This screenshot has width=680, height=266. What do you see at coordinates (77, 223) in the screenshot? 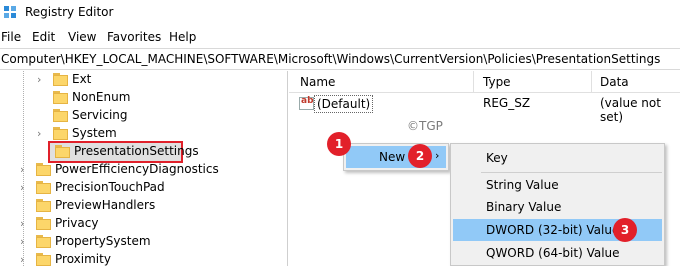
I see `tree-item-label: Privacy` at bounding box center [77, 223].